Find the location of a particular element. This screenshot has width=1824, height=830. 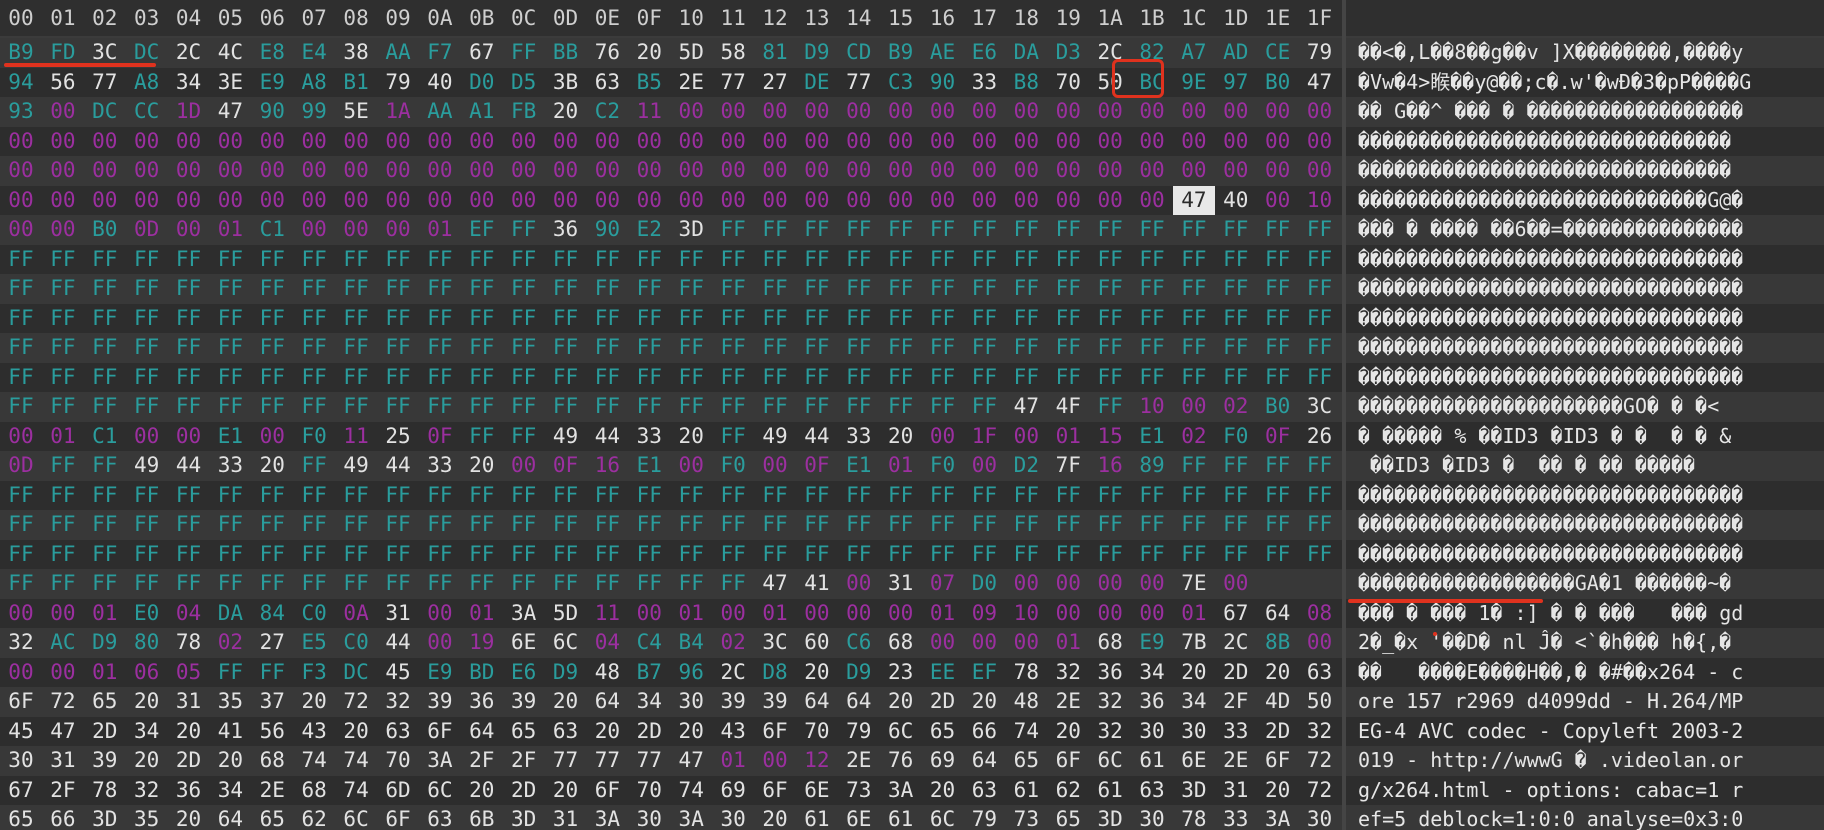

hex-byte: C0 is located at coordinates (356, 642).